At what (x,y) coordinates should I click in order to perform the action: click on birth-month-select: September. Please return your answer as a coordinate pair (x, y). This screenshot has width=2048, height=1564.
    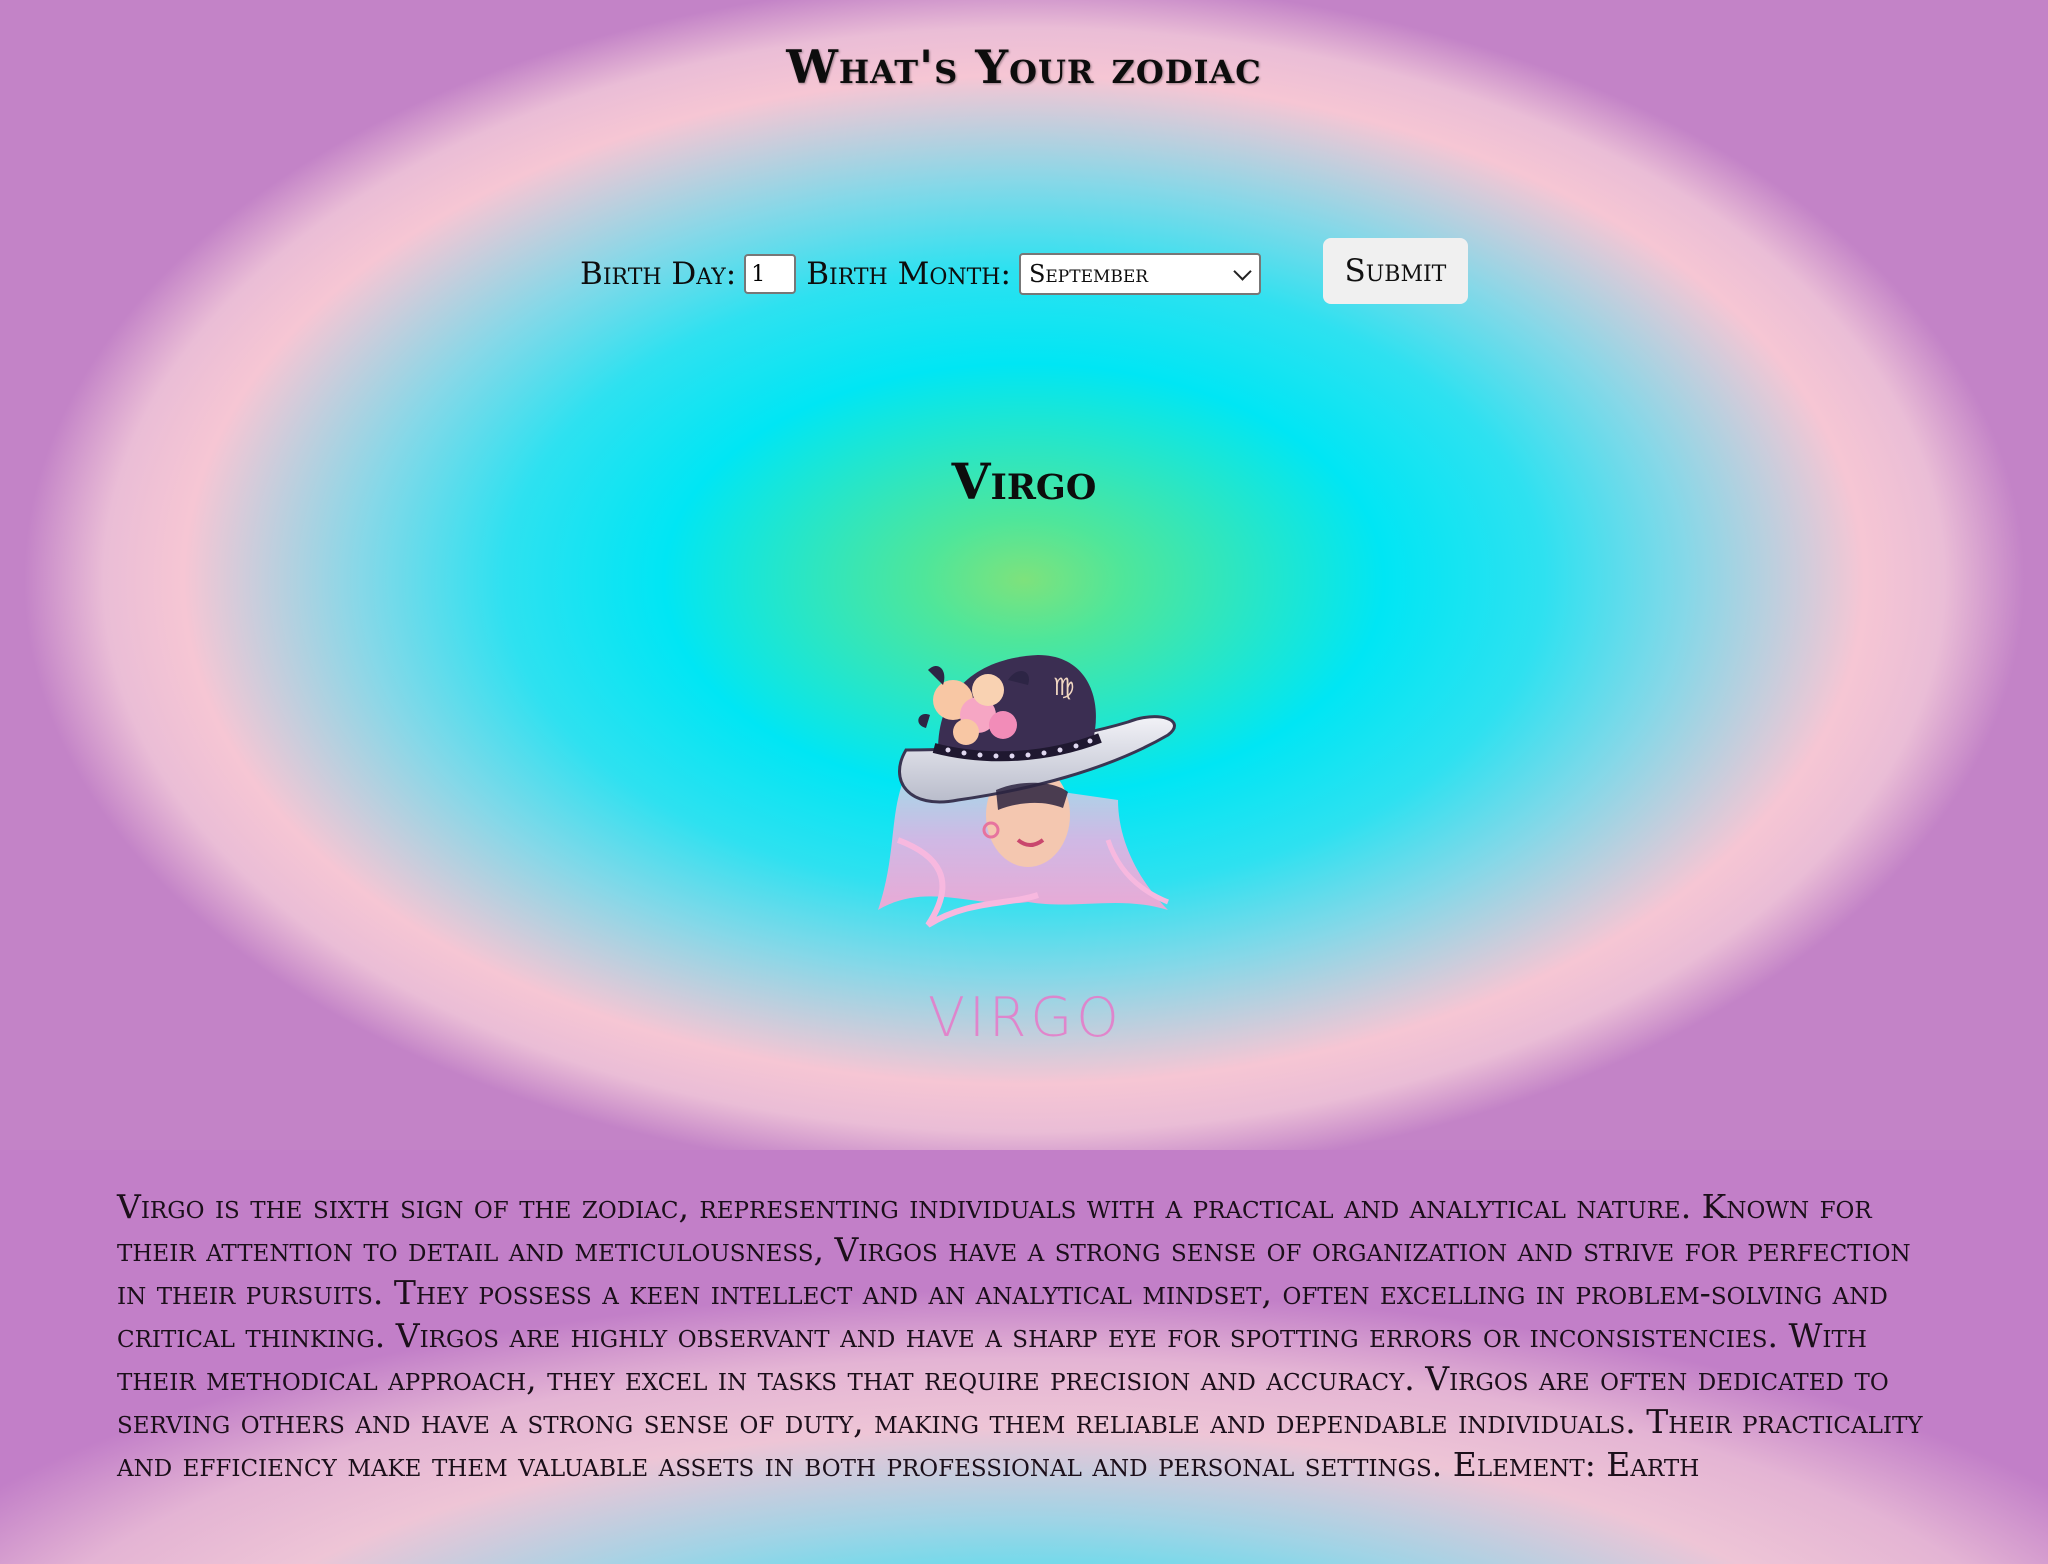
    Looking at the image, I should click on (1139, 274).